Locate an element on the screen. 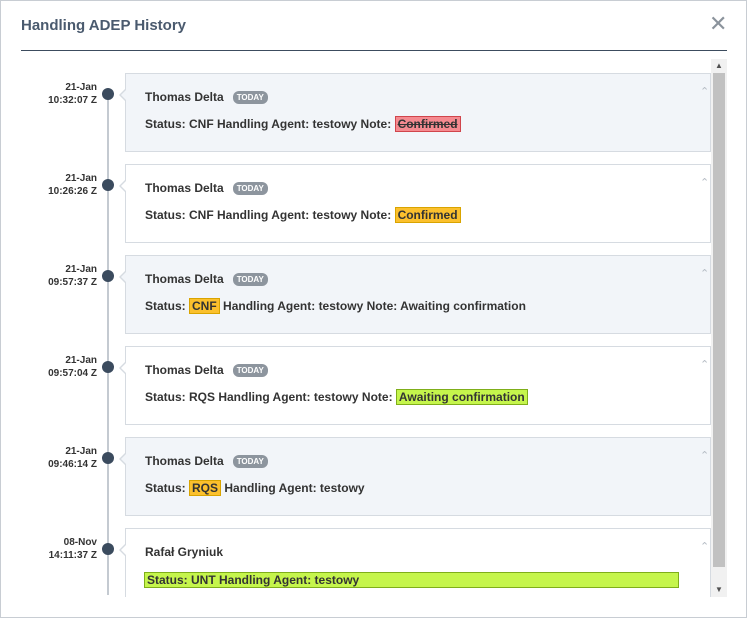 The image size is (747, 618). status-text-suffix: Handling Agent: testowy is located at coordinates (293, 488).